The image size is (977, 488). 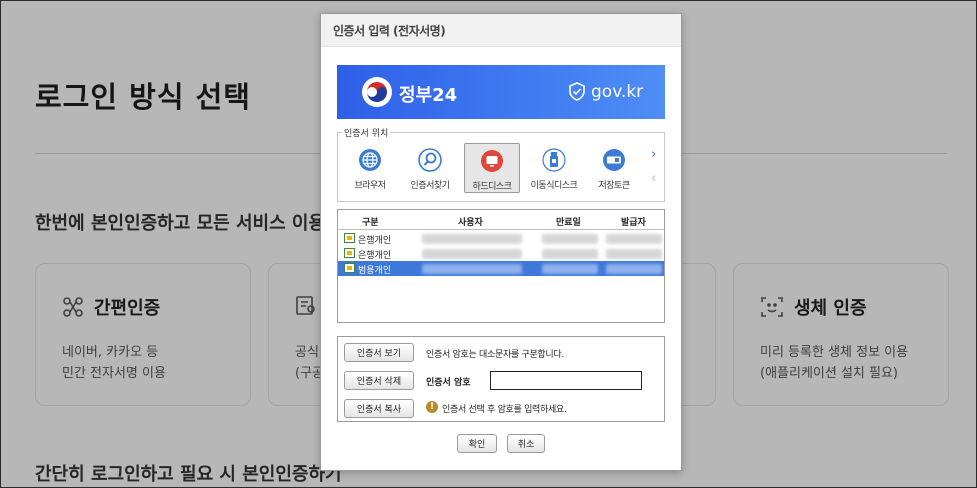 I want to click on location-removable-disk: 이동식디스크, so click(x=554, y=168).